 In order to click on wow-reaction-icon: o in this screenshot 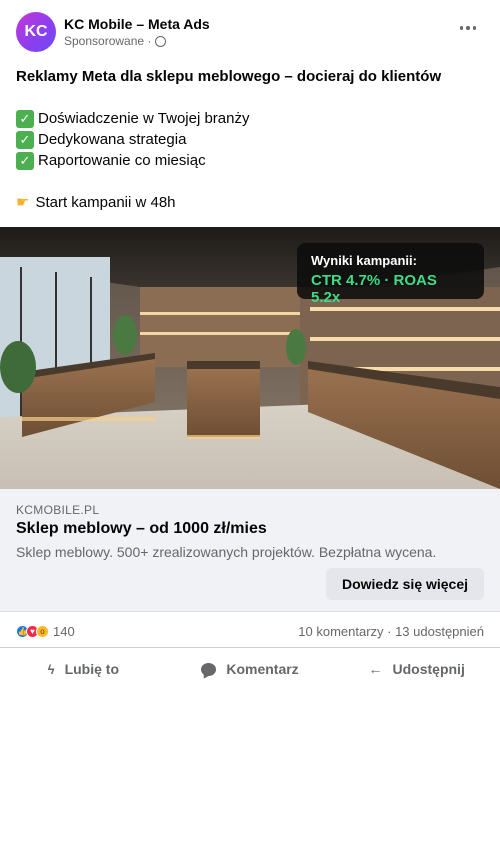, I will do `click(42, 631)`.